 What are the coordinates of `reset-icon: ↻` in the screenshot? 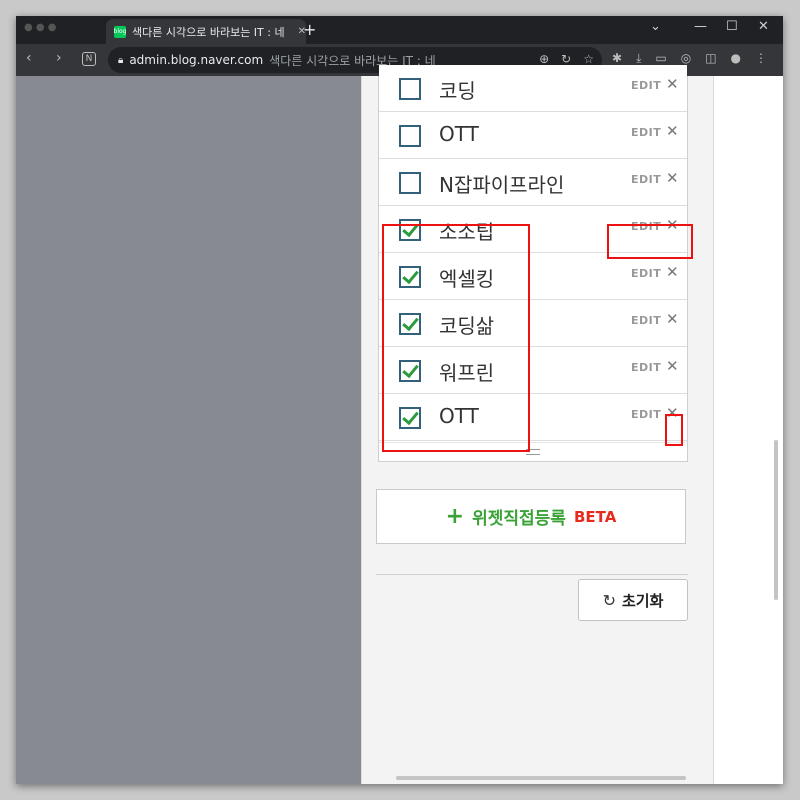 It's located at (609, 600).